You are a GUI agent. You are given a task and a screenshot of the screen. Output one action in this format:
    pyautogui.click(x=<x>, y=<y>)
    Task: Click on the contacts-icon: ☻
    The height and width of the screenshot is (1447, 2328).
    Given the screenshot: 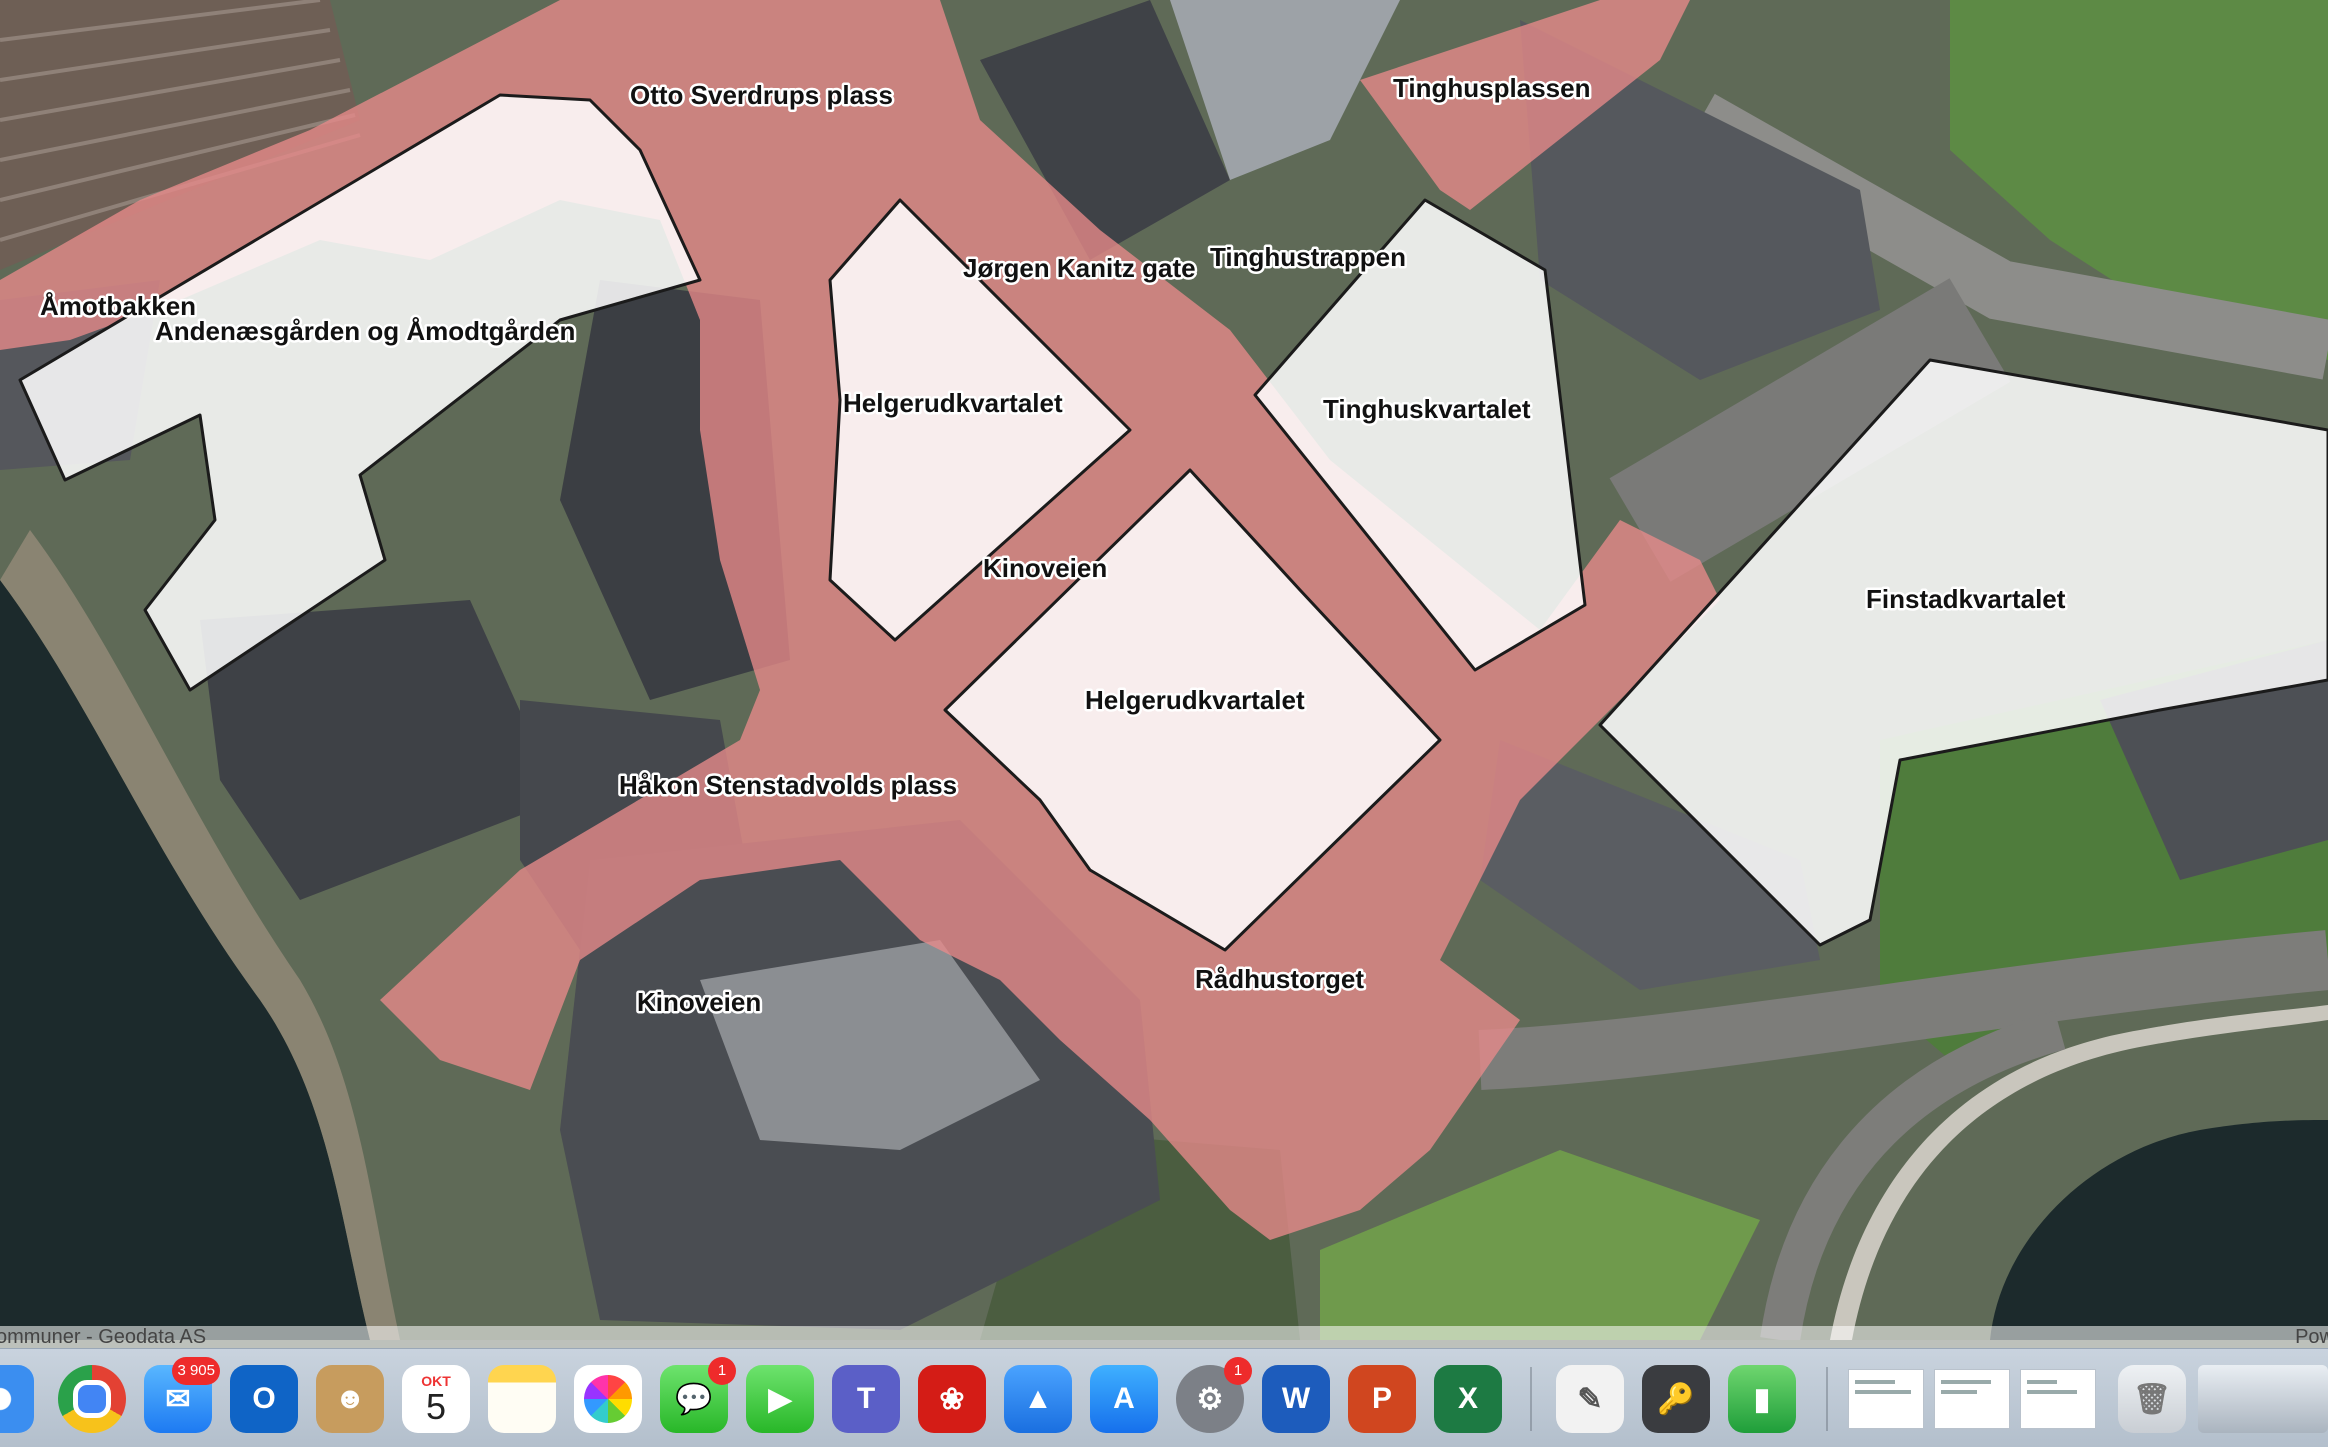 What is the action you would take?
    pyautogui.click(x=350, y=1399)
    